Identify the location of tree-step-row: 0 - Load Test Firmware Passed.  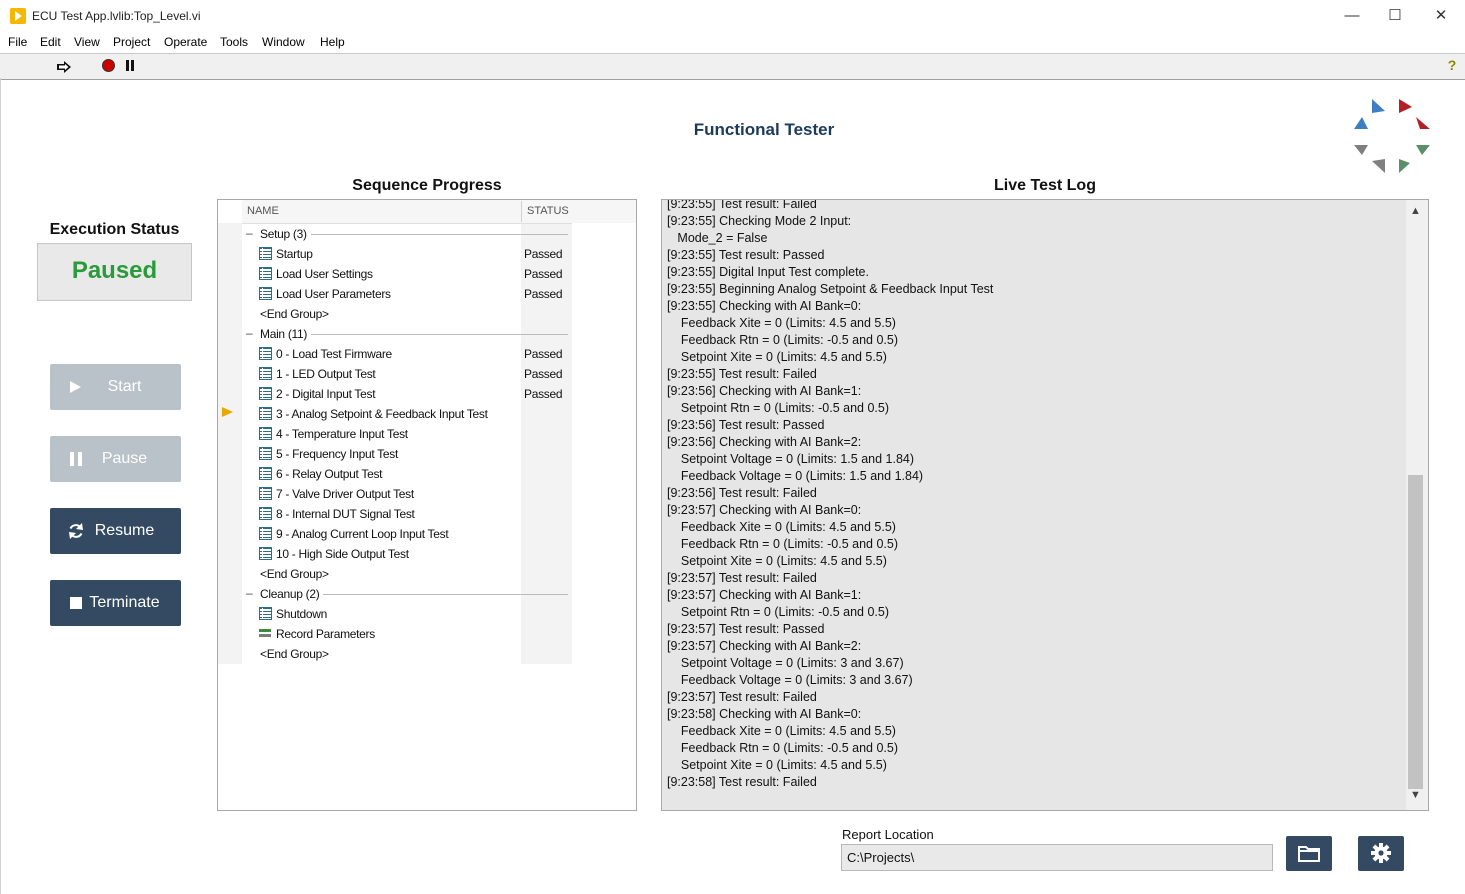
(407, 354).